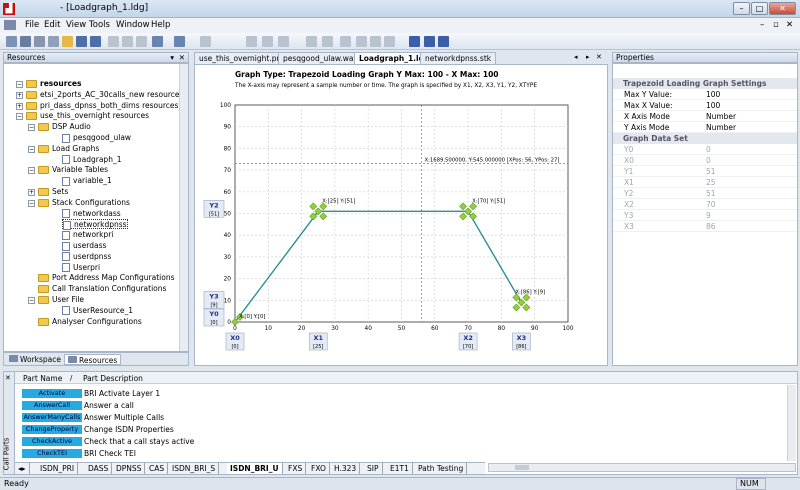  What do you see at coordinates (194, 468) in the screenshot?
I see `call-parts-tab: ISDN_BRI_S` at bounding box center [194, 468].